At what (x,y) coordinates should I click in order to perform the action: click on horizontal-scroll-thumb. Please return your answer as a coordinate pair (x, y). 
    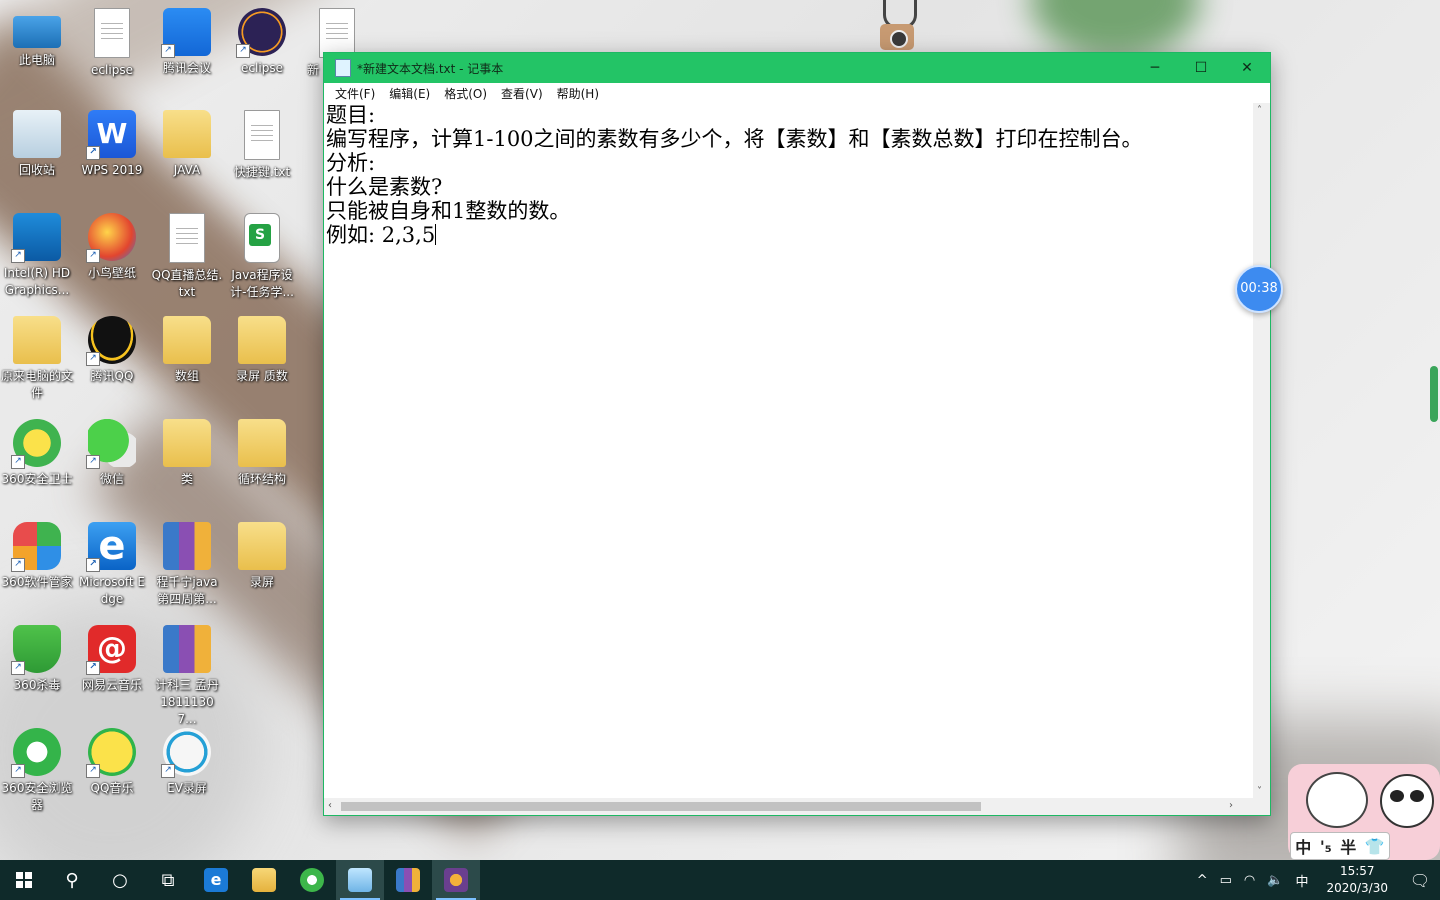
    Looking at the image, I should click on (661, 806).